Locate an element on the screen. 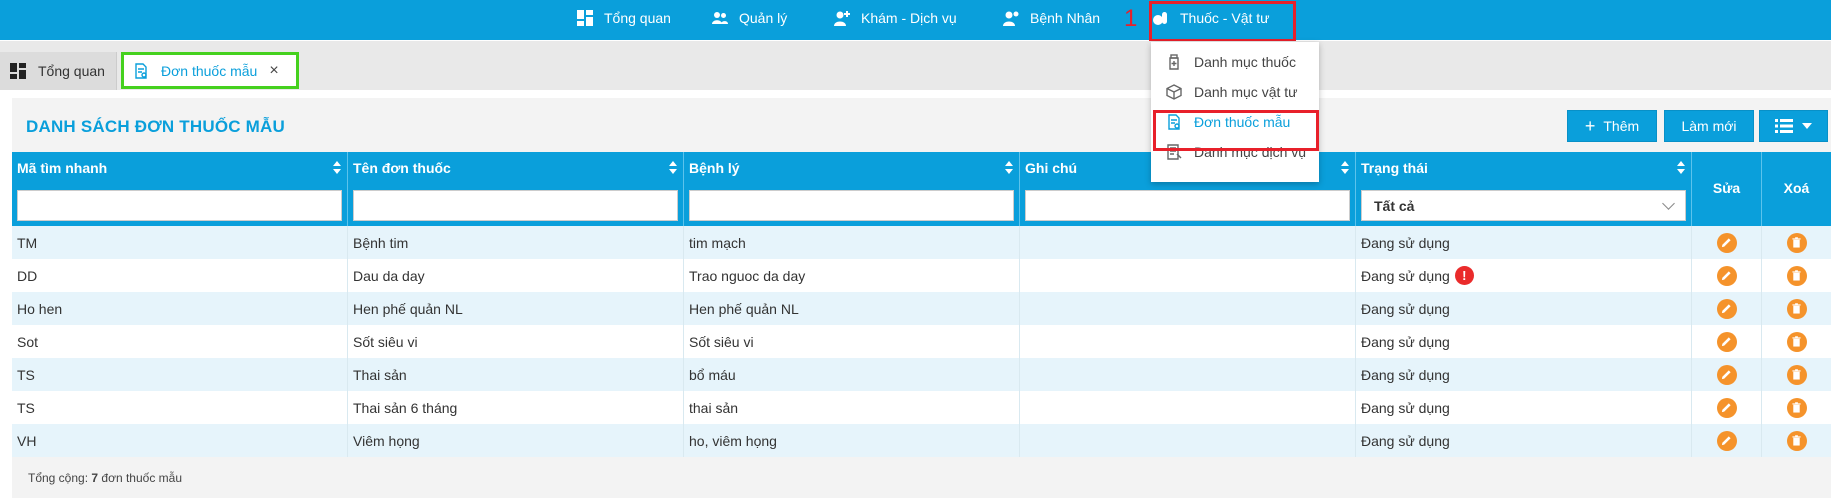 The height and width of the screenshot is (498, 1831). tab-label: Đơn thuốc mẫu is located at coordinates (209, 70).